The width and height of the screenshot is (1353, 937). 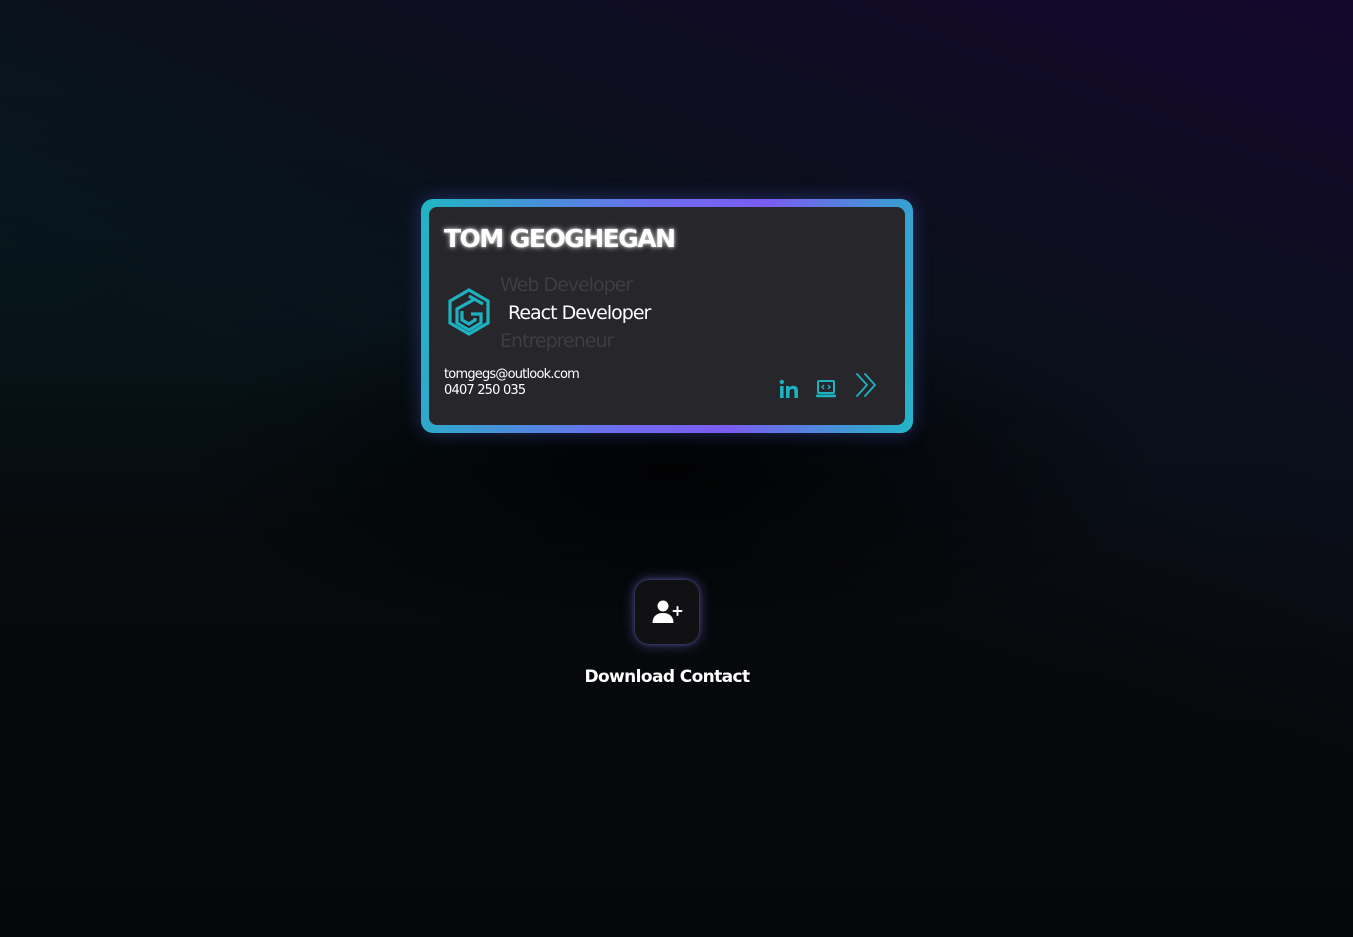 I want to click on portfolio-link, so click(x=826, y=389).